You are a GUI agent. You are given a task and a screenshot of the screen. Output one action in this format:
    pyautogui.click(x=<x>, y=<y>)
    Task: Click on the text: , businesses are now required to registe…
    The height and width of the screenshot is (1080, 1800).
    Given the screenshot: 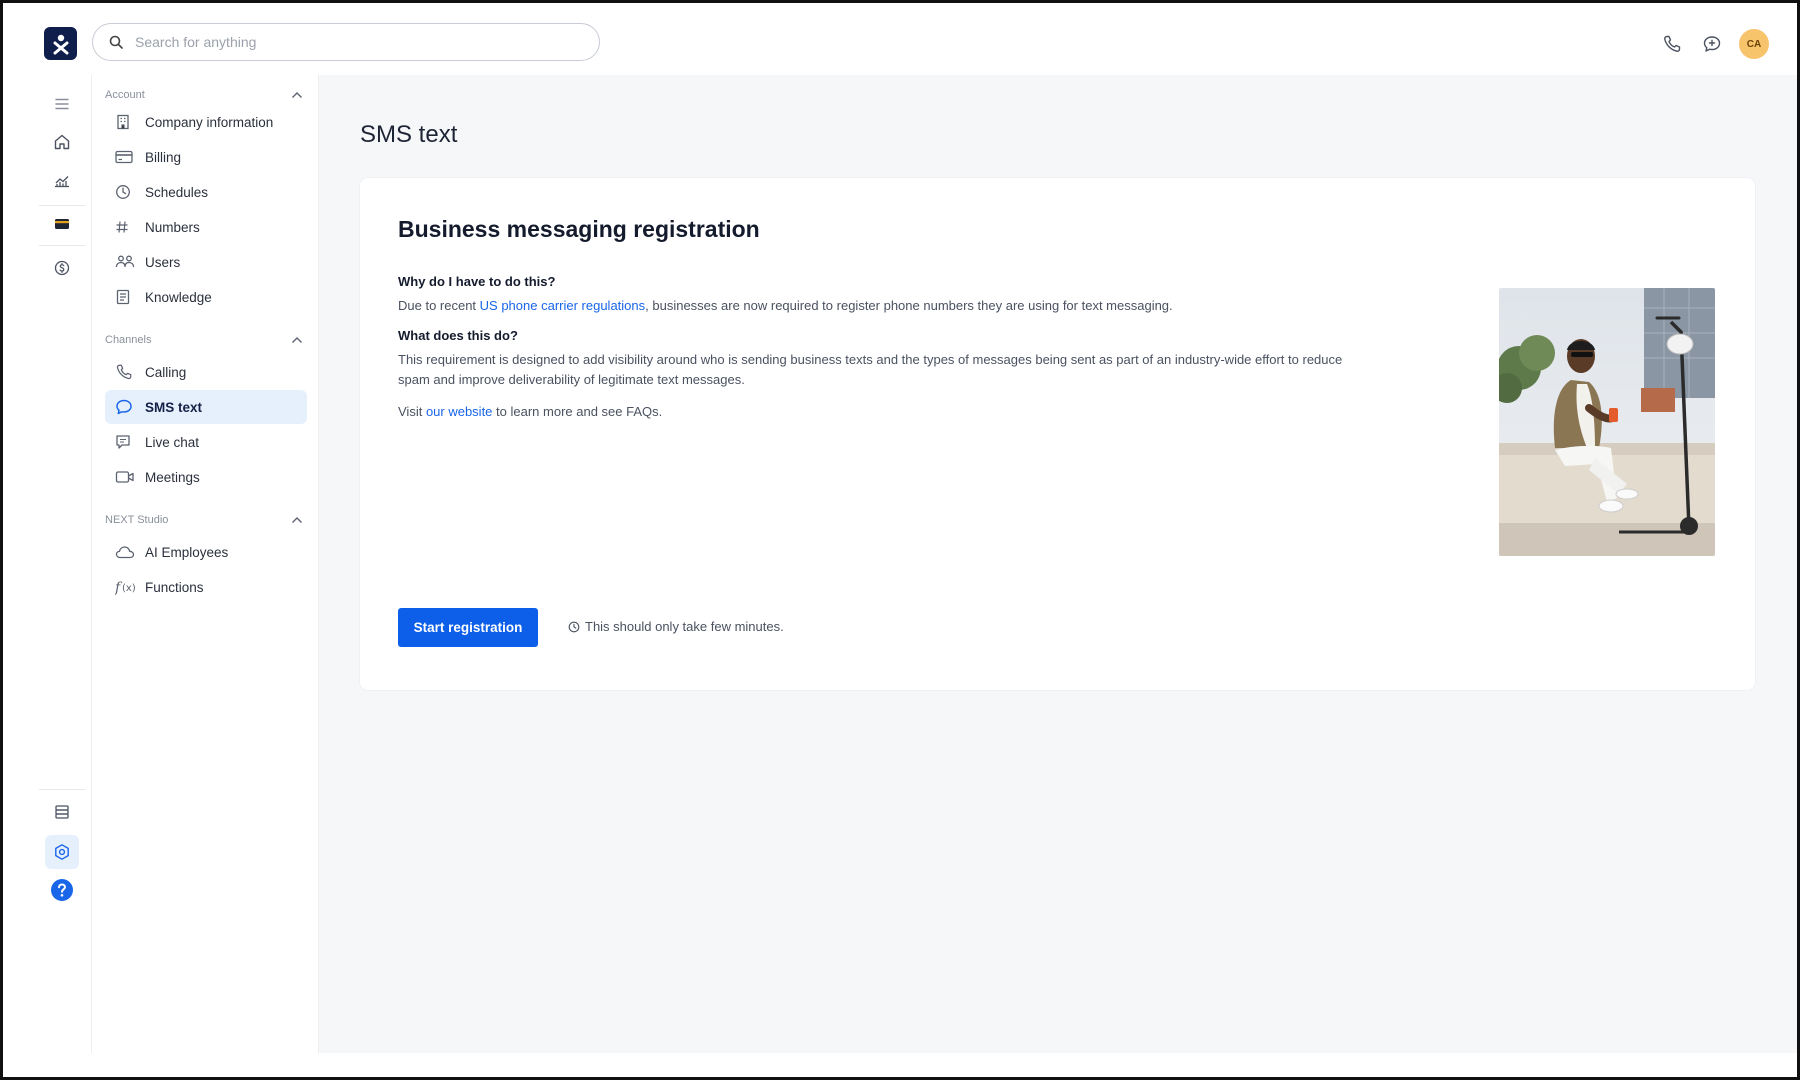 What is the action you would take?
    pyautogui.click(x=909, y=305)
    